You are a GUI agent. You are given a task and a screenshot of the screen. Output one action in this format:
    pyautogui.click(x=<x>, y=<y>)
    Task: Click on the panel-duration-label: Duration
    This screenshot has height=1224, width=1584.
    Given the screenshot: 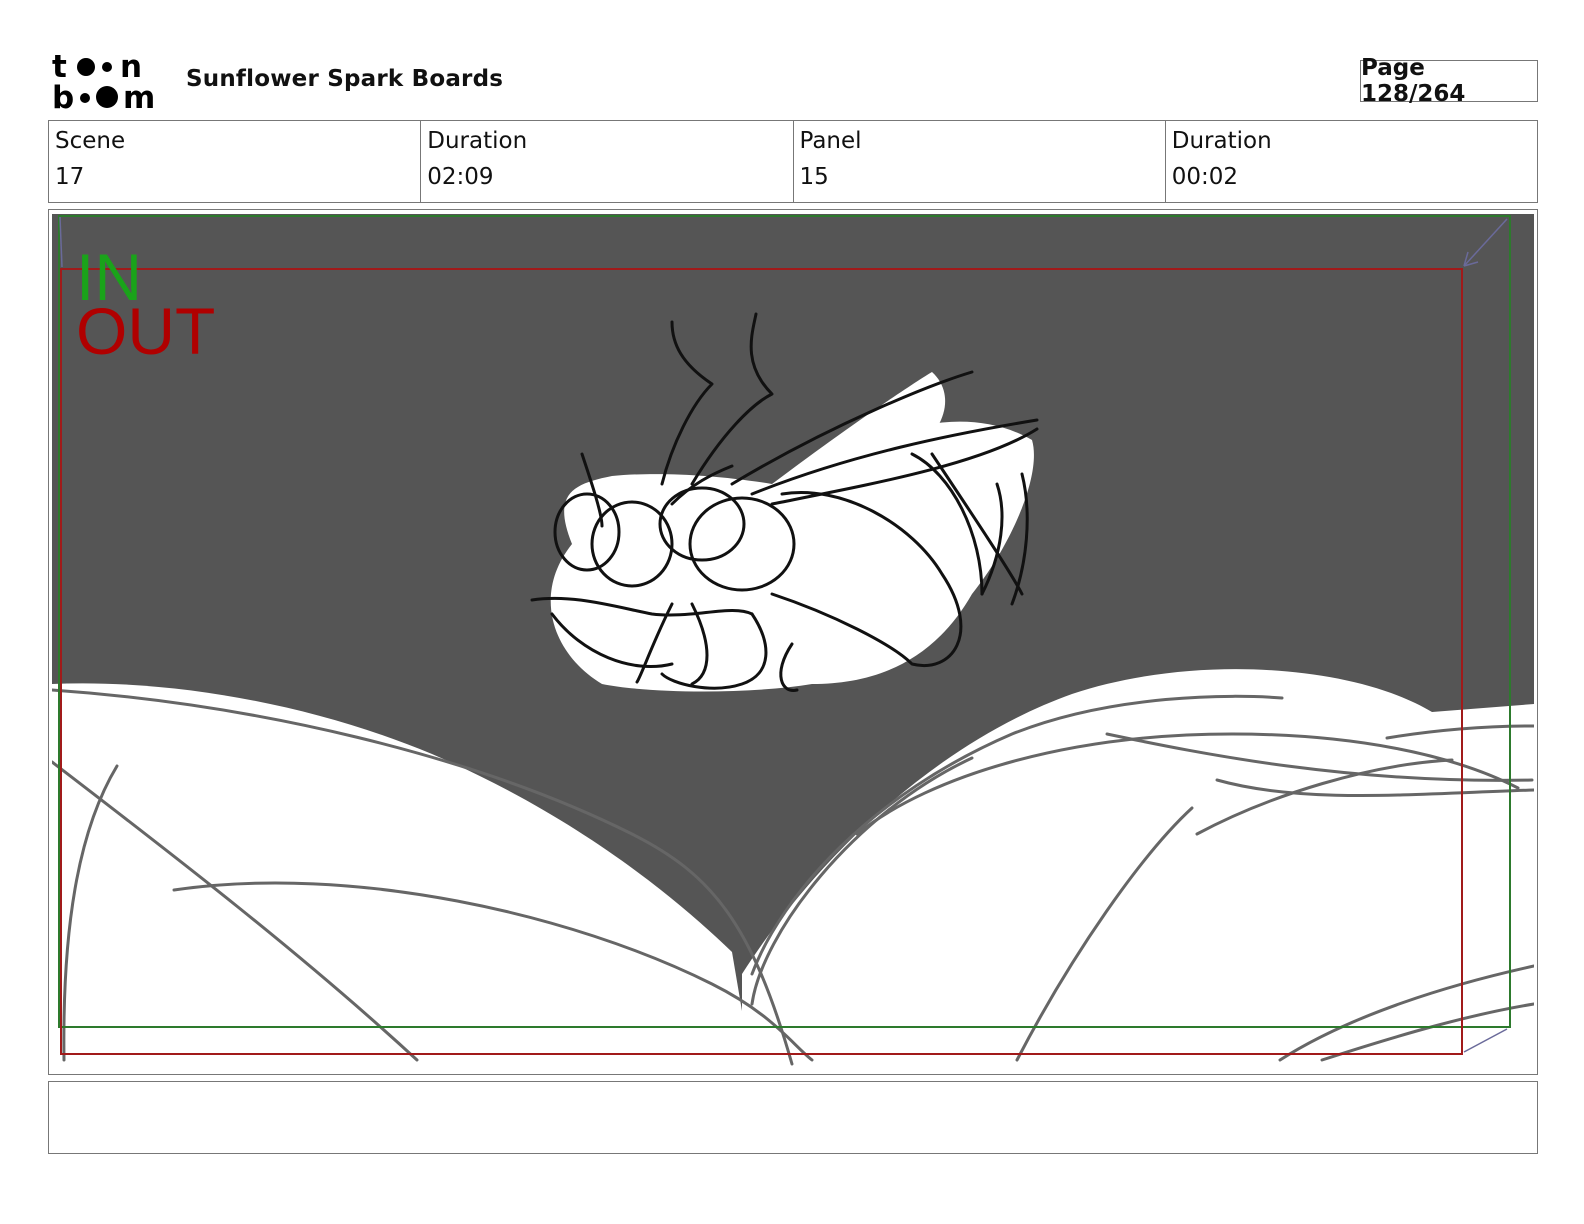 What is the action you would take?
    pyautogui.click(x=1221, y=141)
    